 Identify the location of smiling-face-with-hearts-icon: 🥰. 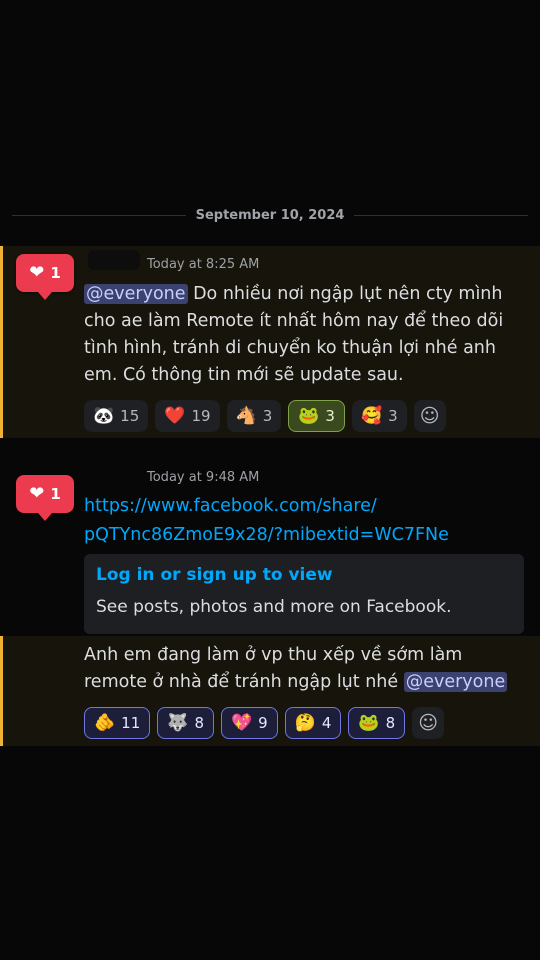
(371, 415).